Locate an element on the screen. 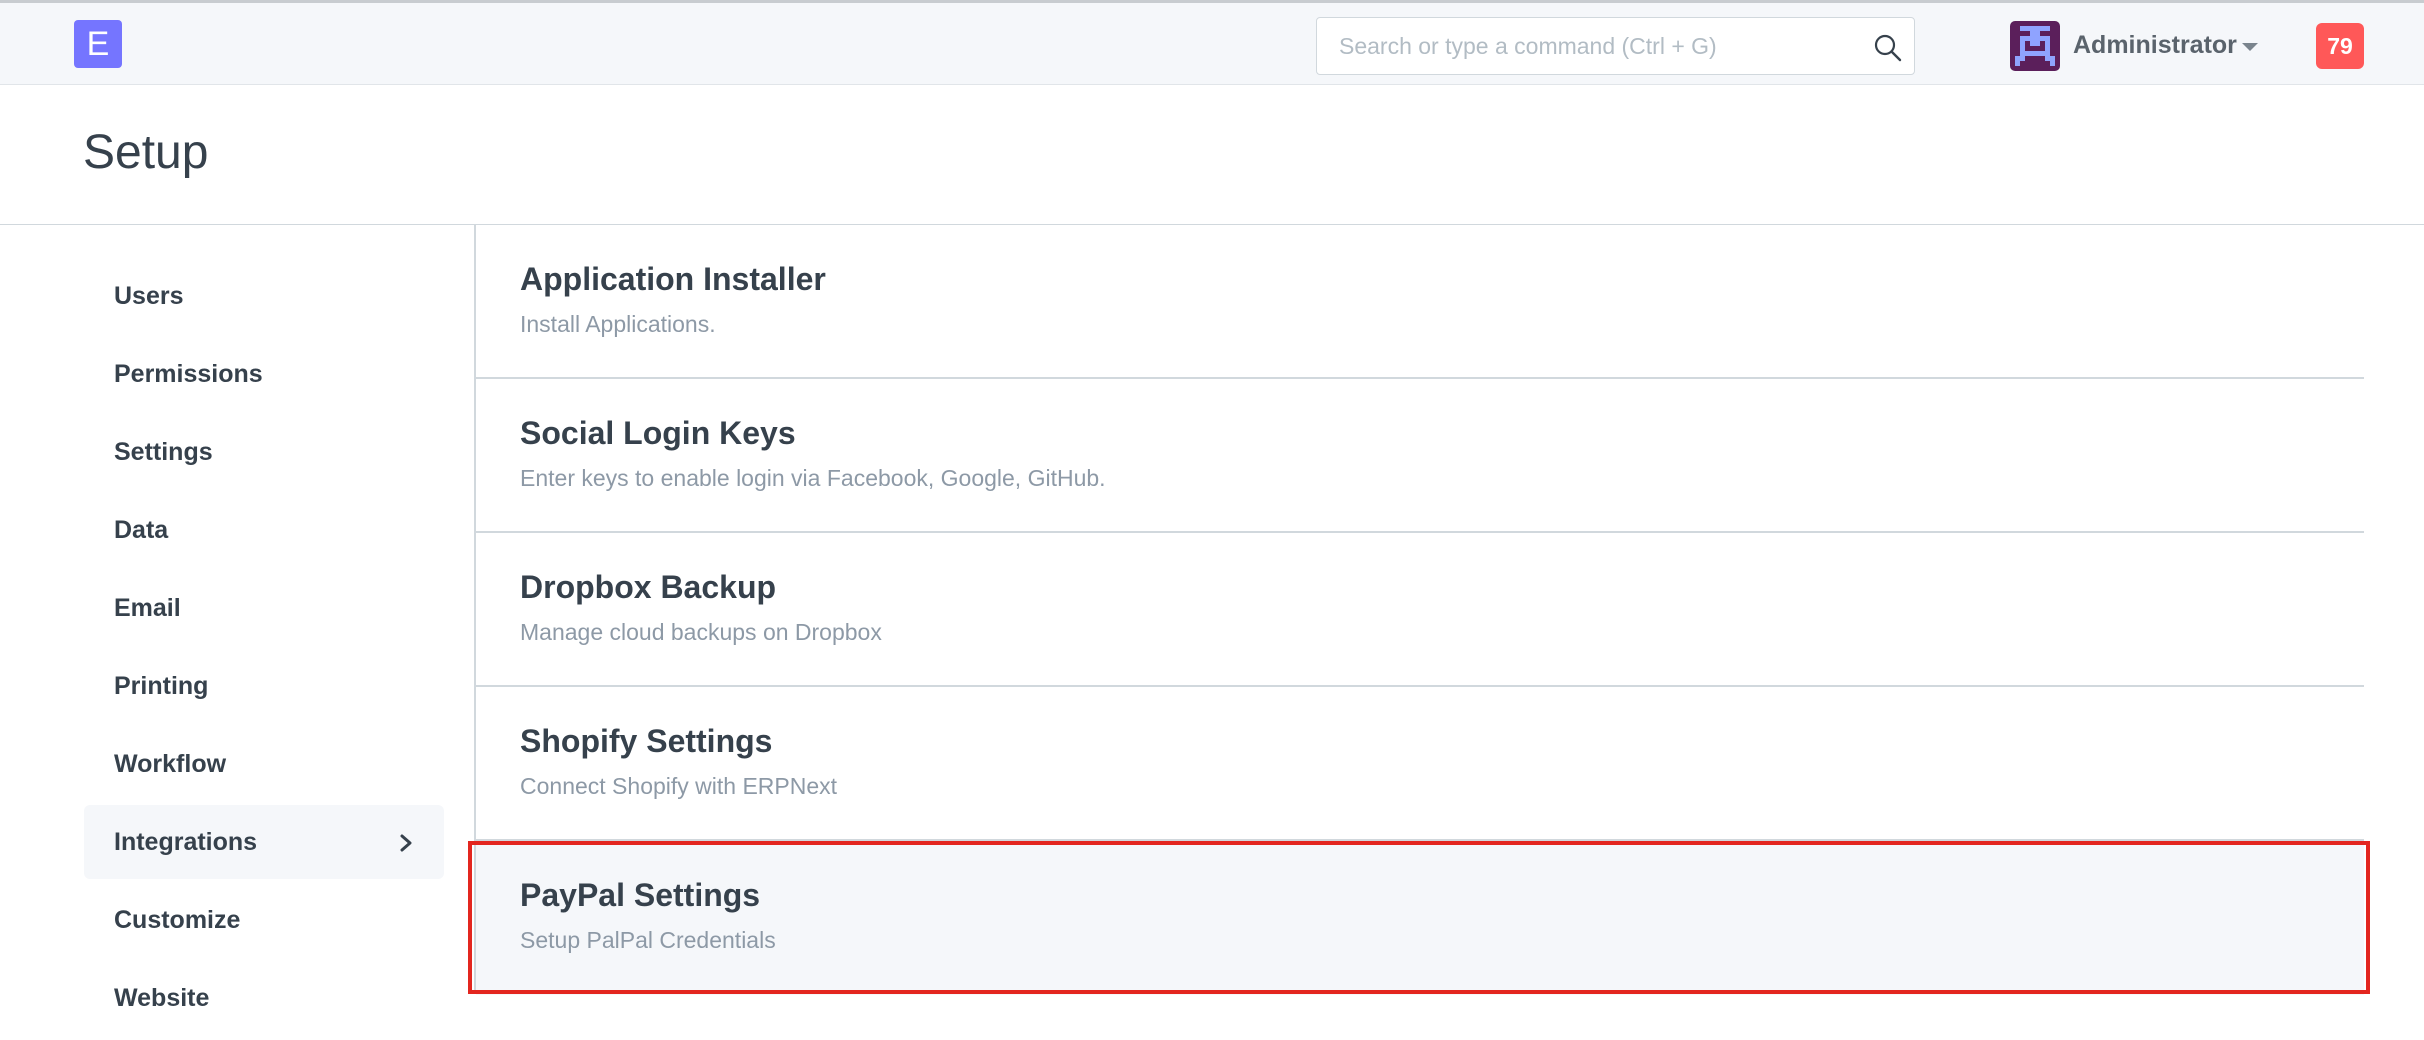 Image resolution: width=2424 pixels, height=1040 pixels. caret-down-icon is located at coordinates (2250, 47).